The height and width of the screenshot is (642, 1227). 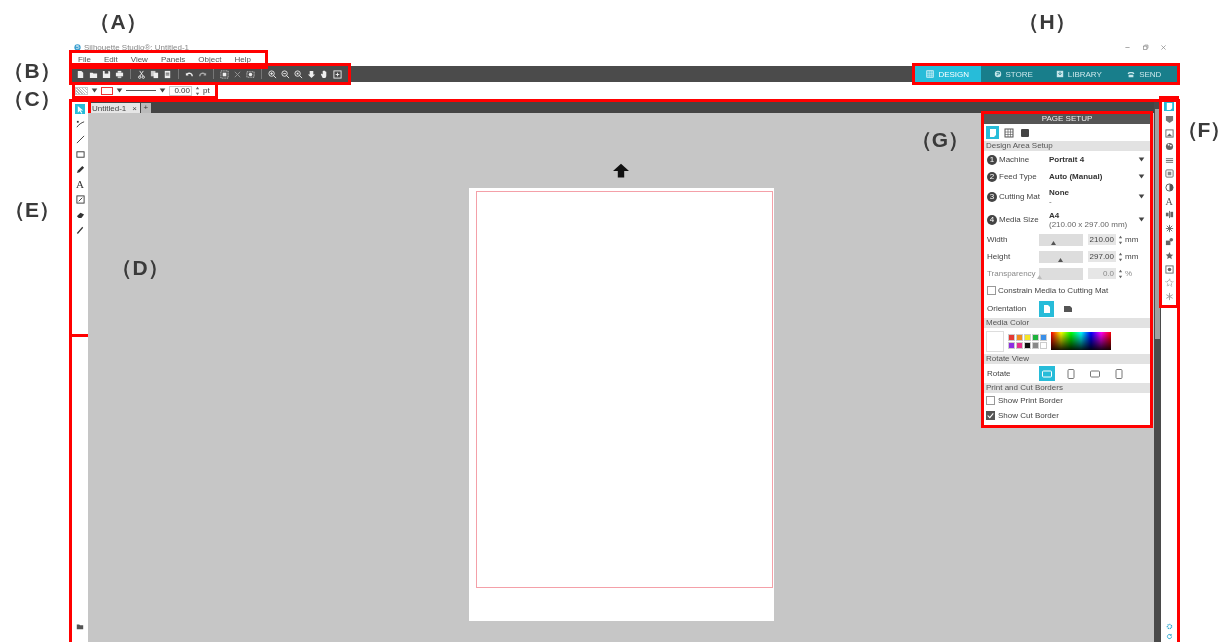 I want to click on image-edit-icon, so click(x=80, y=199).